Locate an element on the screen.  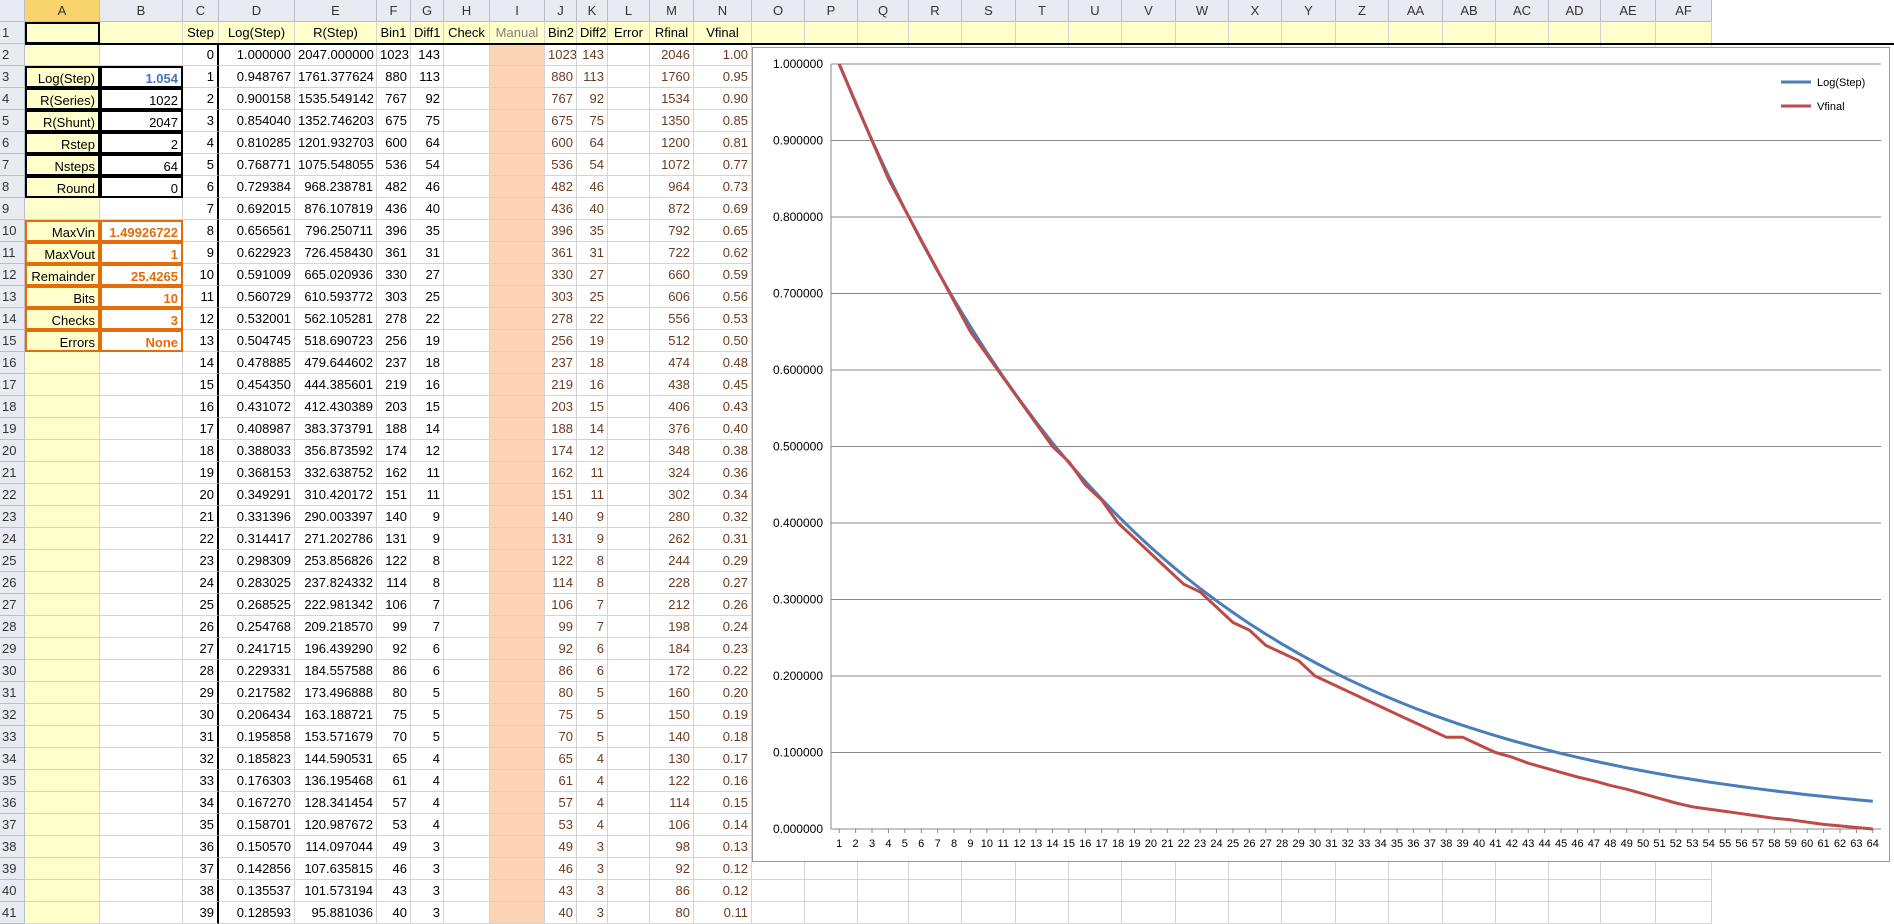
cell-d26: 0.283025 is located at coordinates (257, 583).